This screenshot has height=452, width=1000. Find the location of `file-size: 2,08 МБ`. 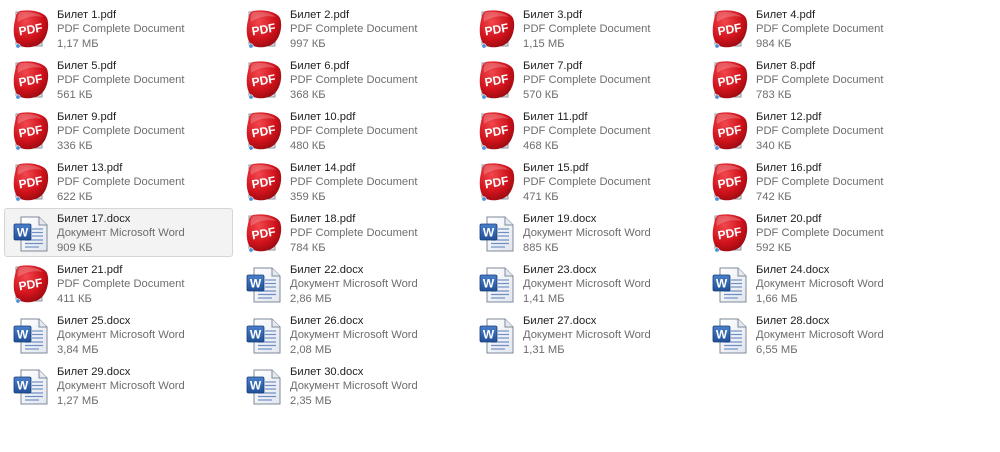

file-size: 2,08 МБ is located at coordinates (311, 349).